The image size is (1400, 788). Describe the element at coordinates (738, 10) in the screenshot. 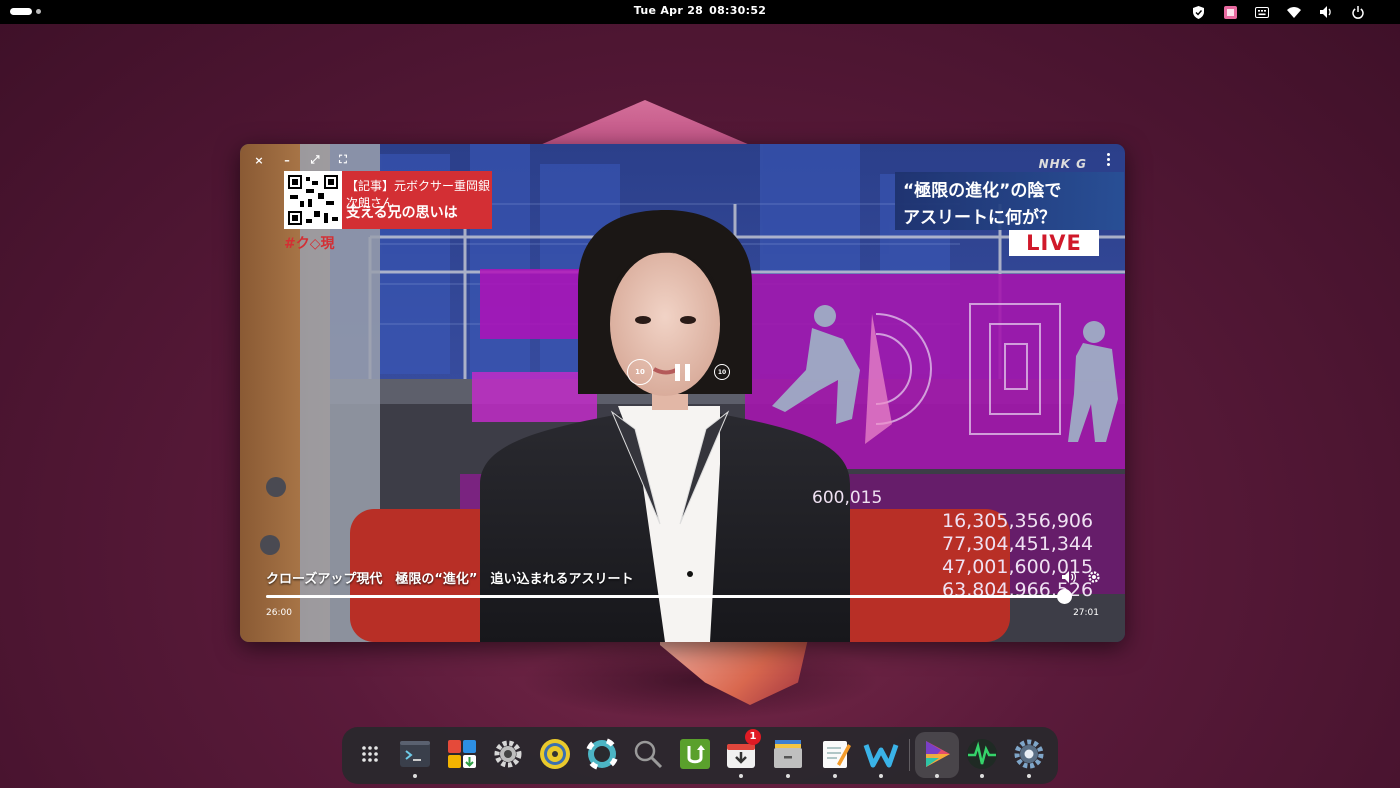

I see `clock-time: 08:30:52` at that location.